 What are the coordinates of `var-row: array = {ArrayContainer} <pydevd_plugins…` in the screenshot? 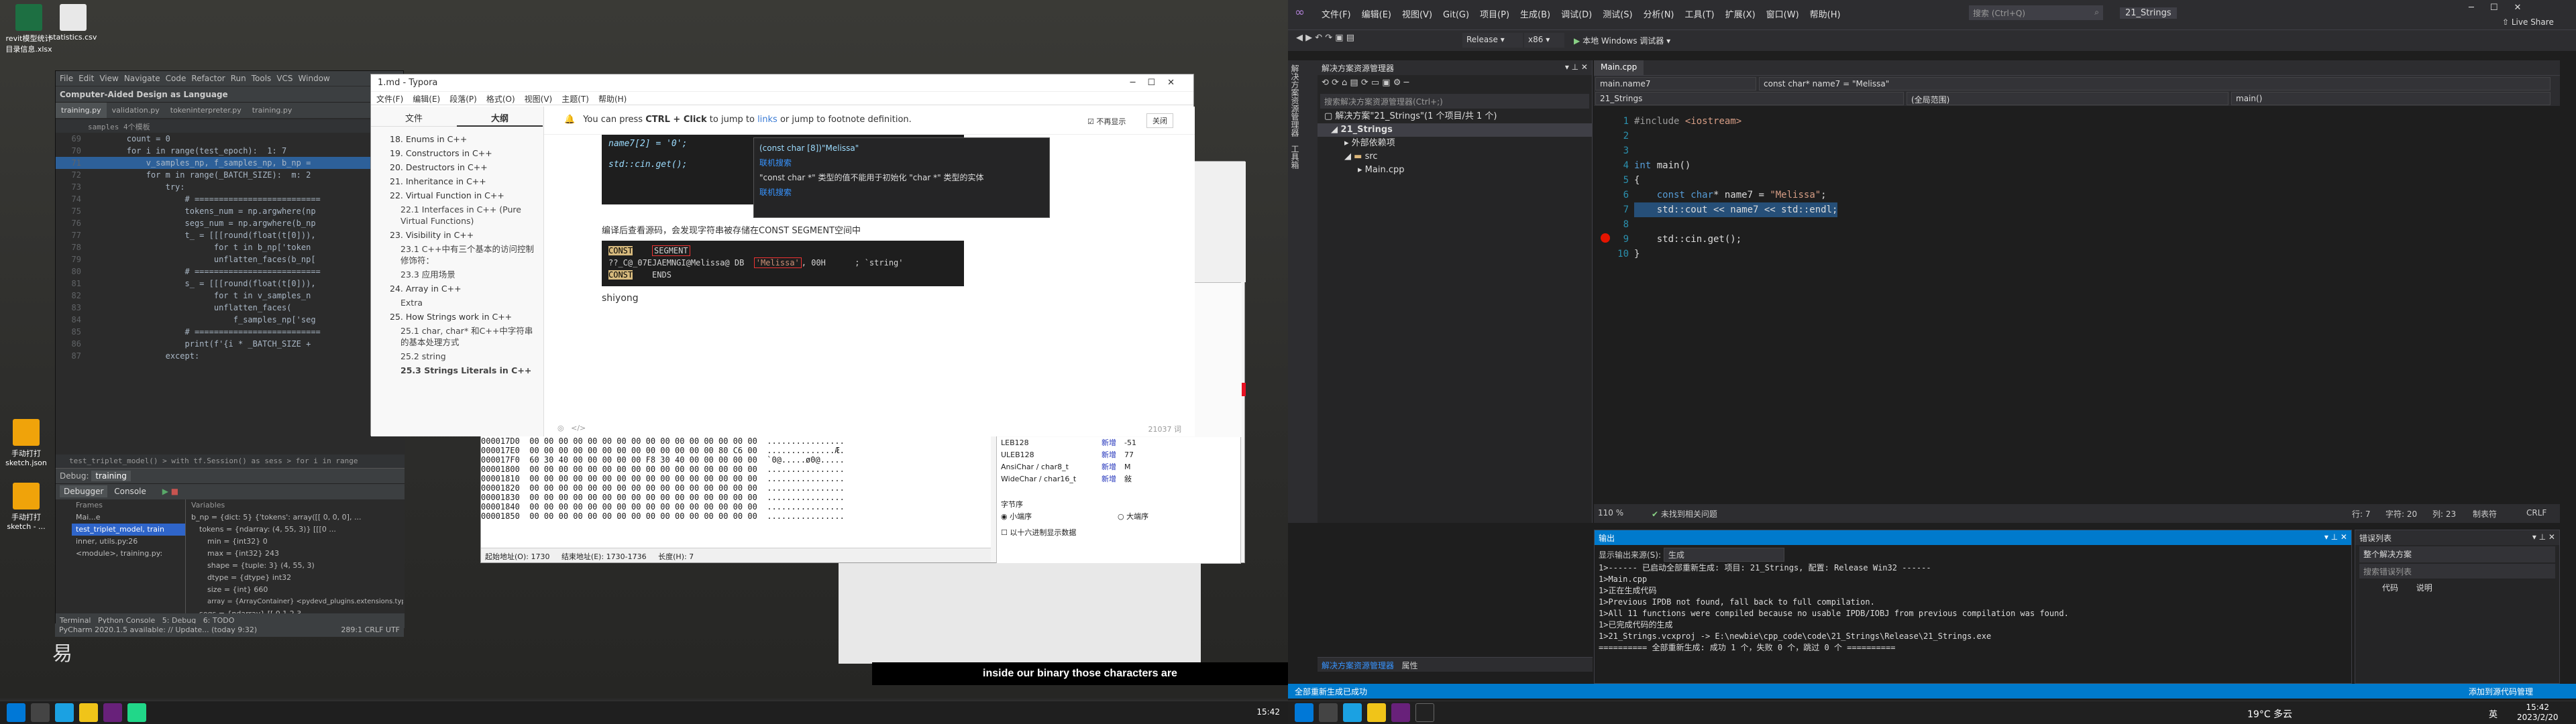 It's located at (297, 602).